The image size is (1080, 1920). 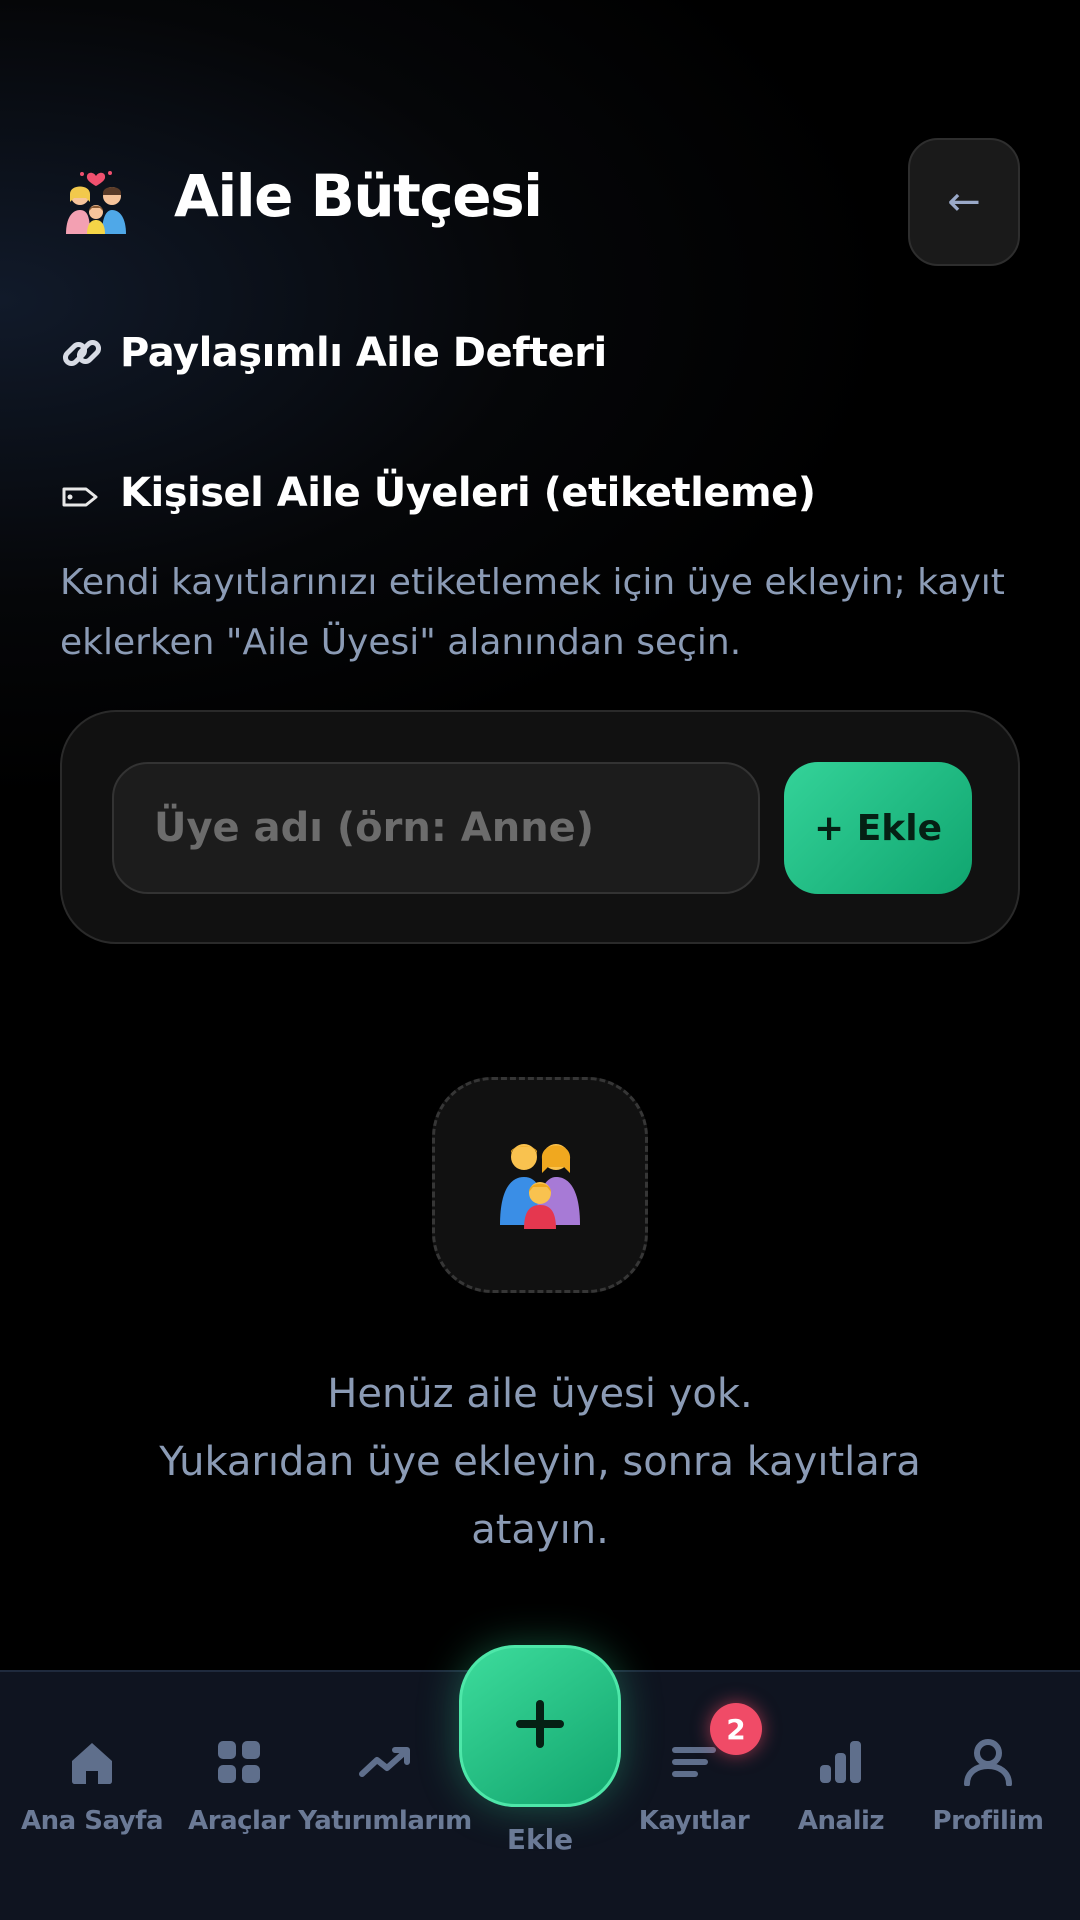 I want to click on back-button: ←, so click(x=964, y=202).